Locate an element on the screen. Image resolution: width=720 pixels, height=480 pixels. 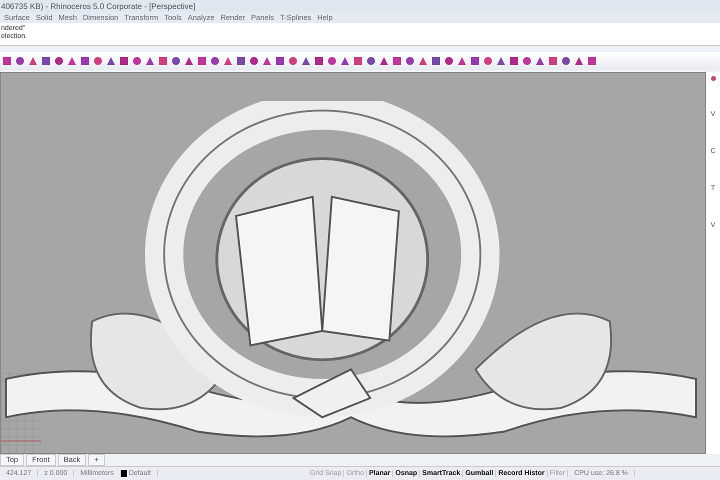
window-title: 406735 KB) - Rhinoceros 5.0 Corporate - [Perspective] is located at coordinates (98, 6).